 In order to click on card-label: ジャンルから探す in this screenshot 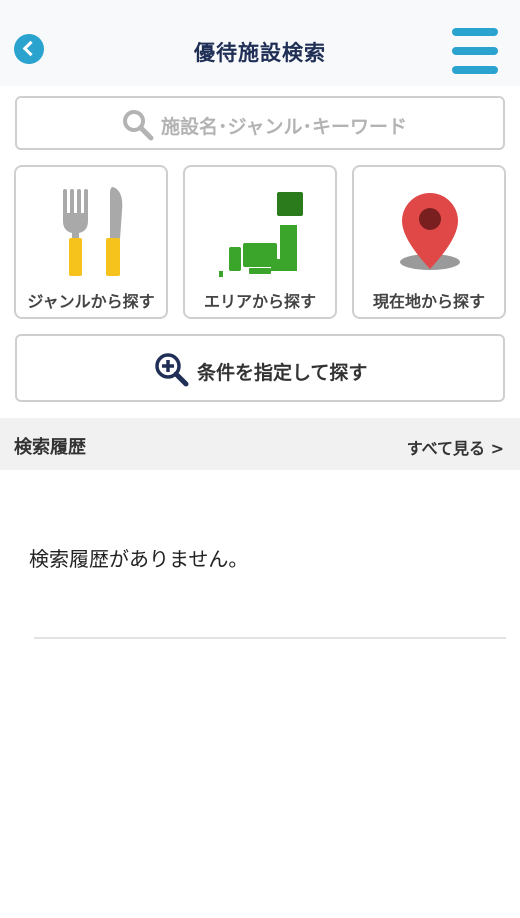, I will do `click(91, 301)`.